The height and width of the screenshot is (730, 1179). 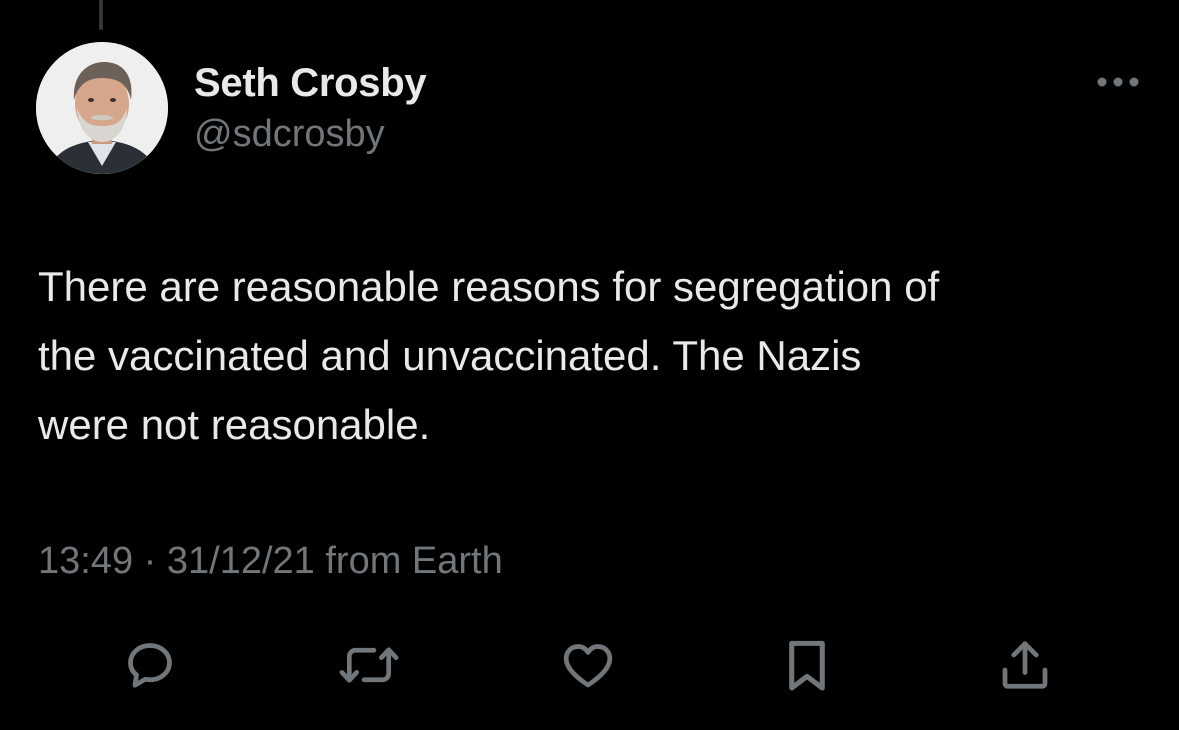 I want to click on retweet-icon, so click(x=369, y=665).